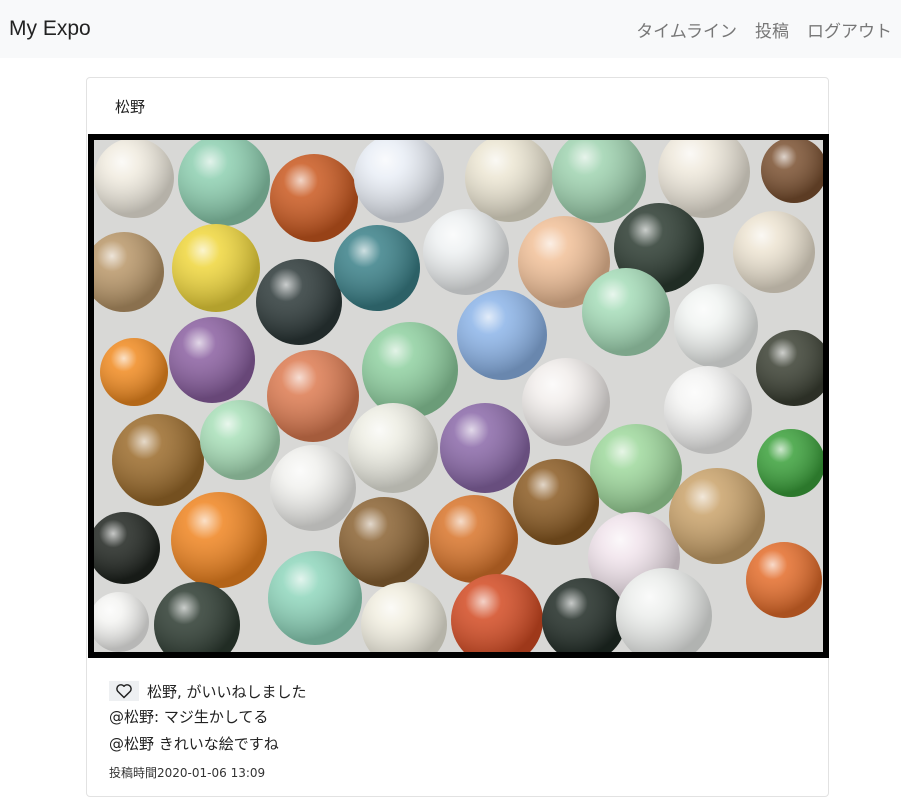  I want to click on heart-icon, so click(124, 691).